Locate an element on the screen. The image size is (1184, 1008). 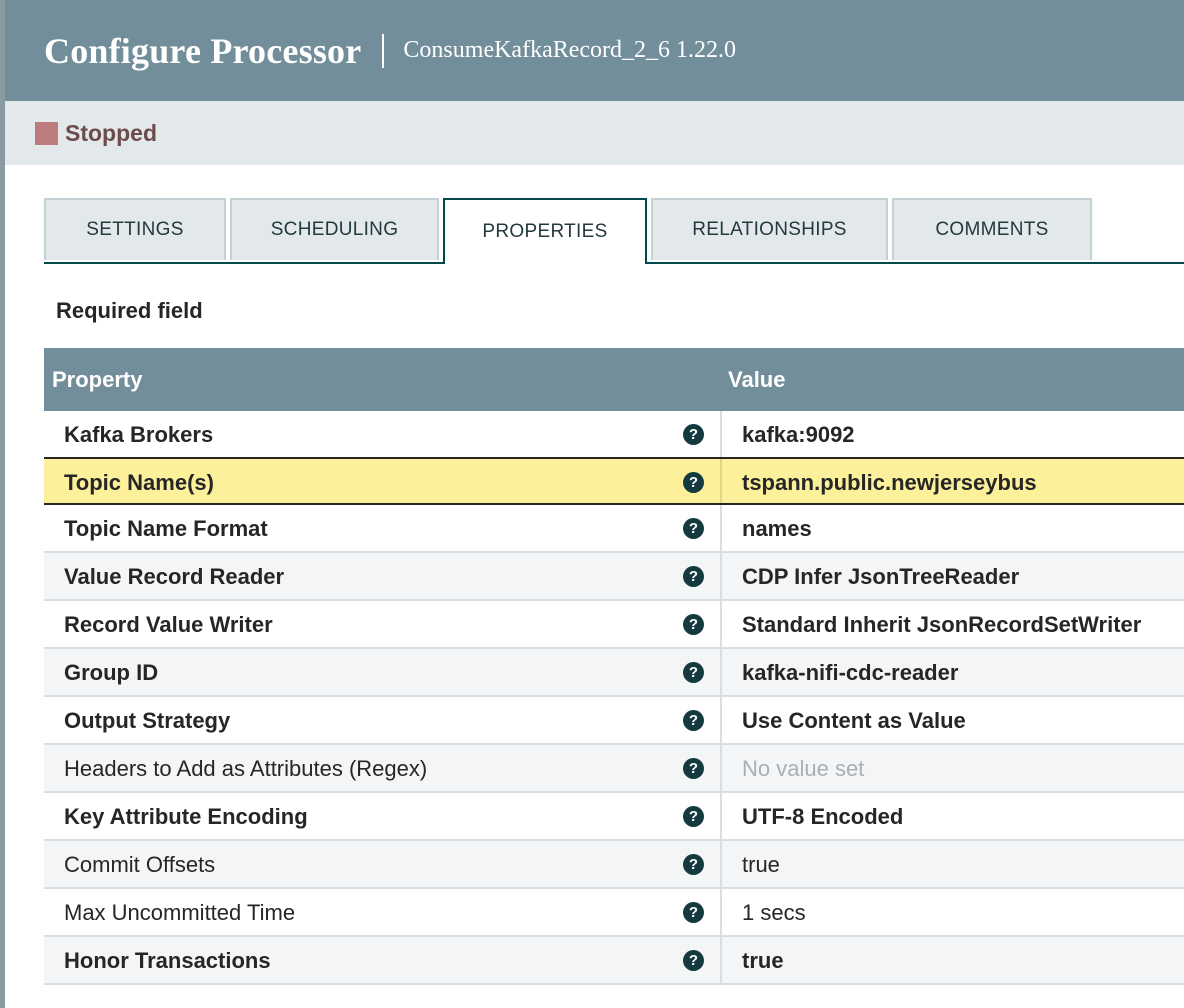
property-value: UTF-8 Encoded is located at coordinates (822, 817).